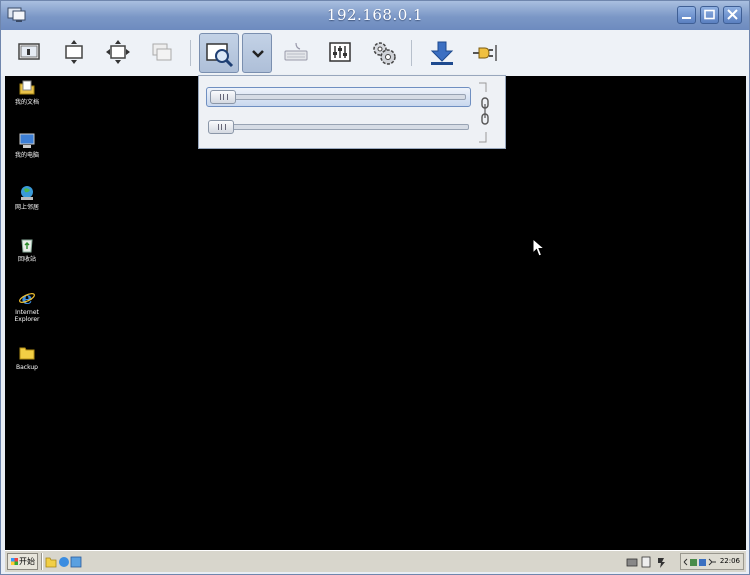 The image size is (750, 575). I want to click on disconnect-button, so click(483, 52).